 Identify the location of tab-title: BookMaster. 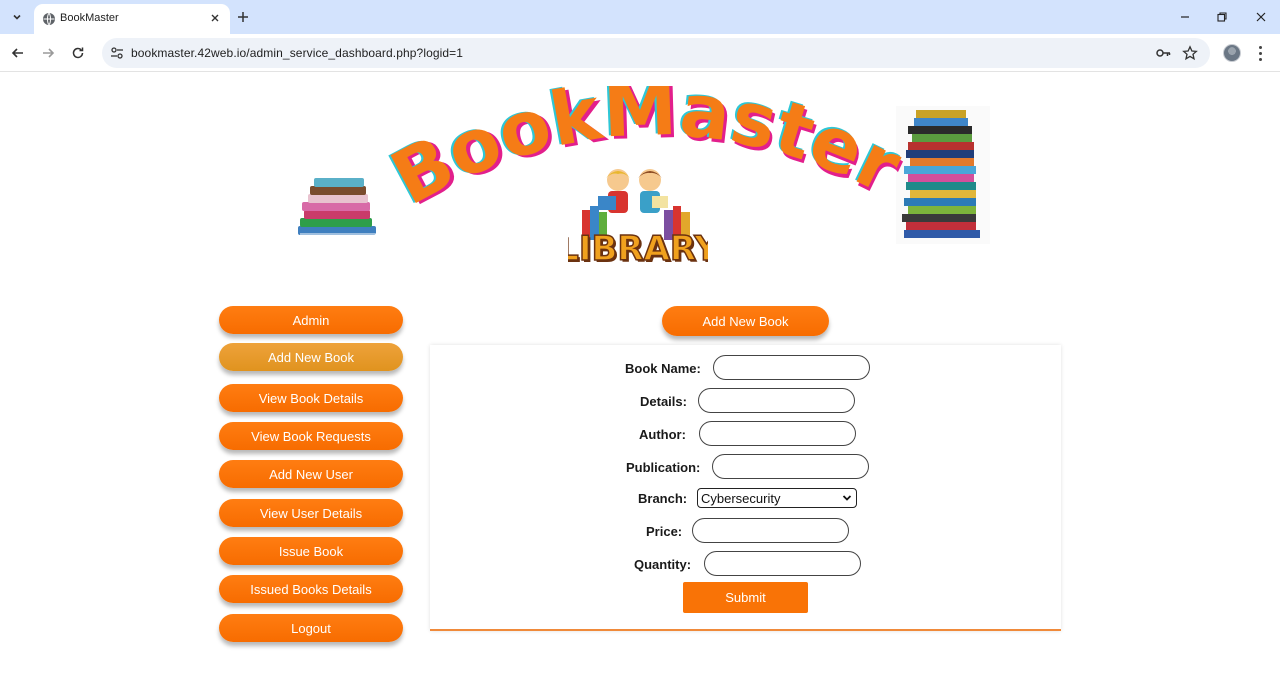
(89, 18).